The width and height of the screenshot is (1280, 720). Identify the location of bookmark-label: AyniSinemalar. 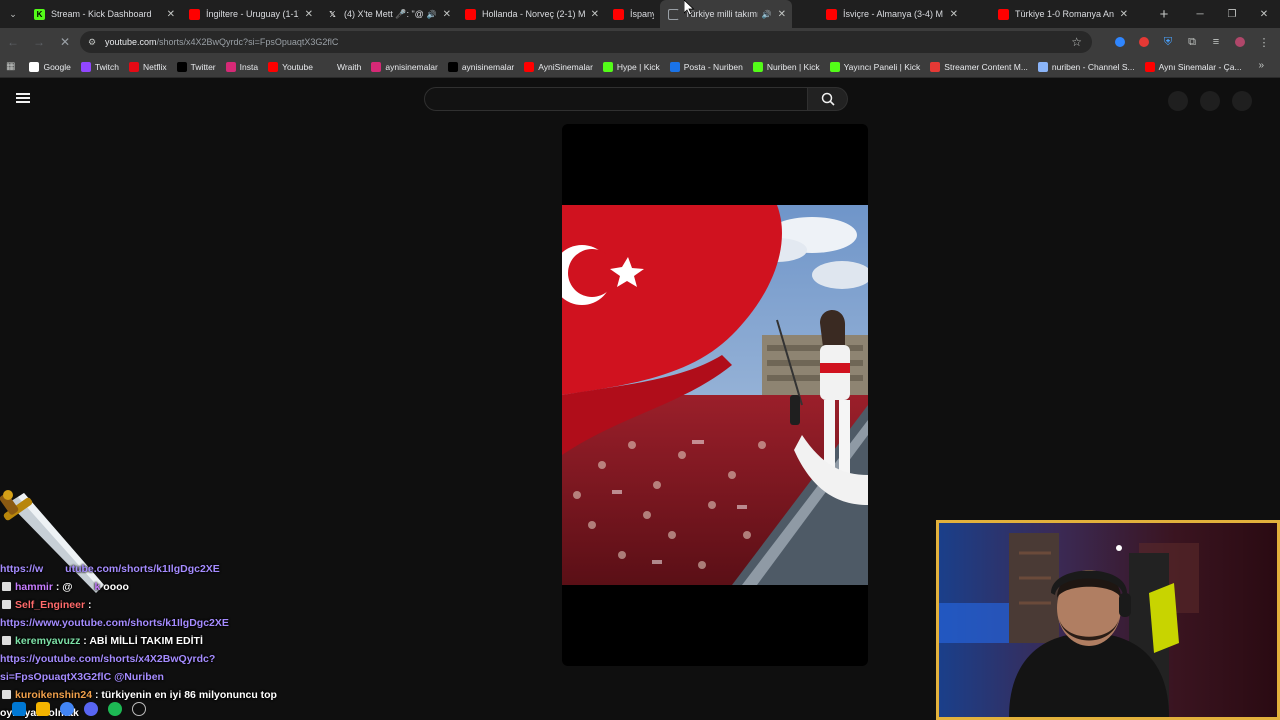
(565, 66).